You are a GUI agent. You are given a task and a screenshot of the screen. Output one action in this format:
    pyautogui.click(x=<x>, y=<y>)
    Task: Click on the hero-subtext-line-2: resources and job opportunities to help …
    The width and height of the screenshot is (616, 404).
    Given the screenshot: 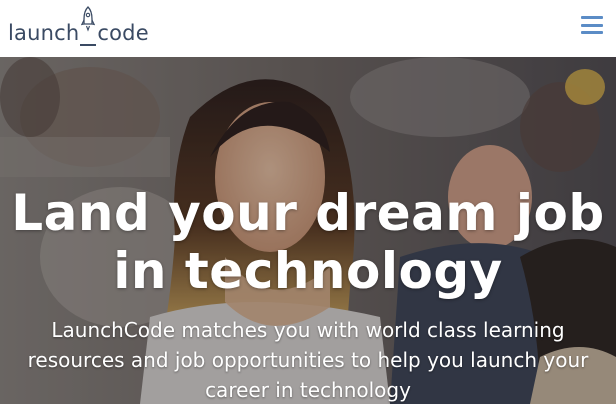 What is the action you would take?
    pyautogui.click(x=308, y=360)
    